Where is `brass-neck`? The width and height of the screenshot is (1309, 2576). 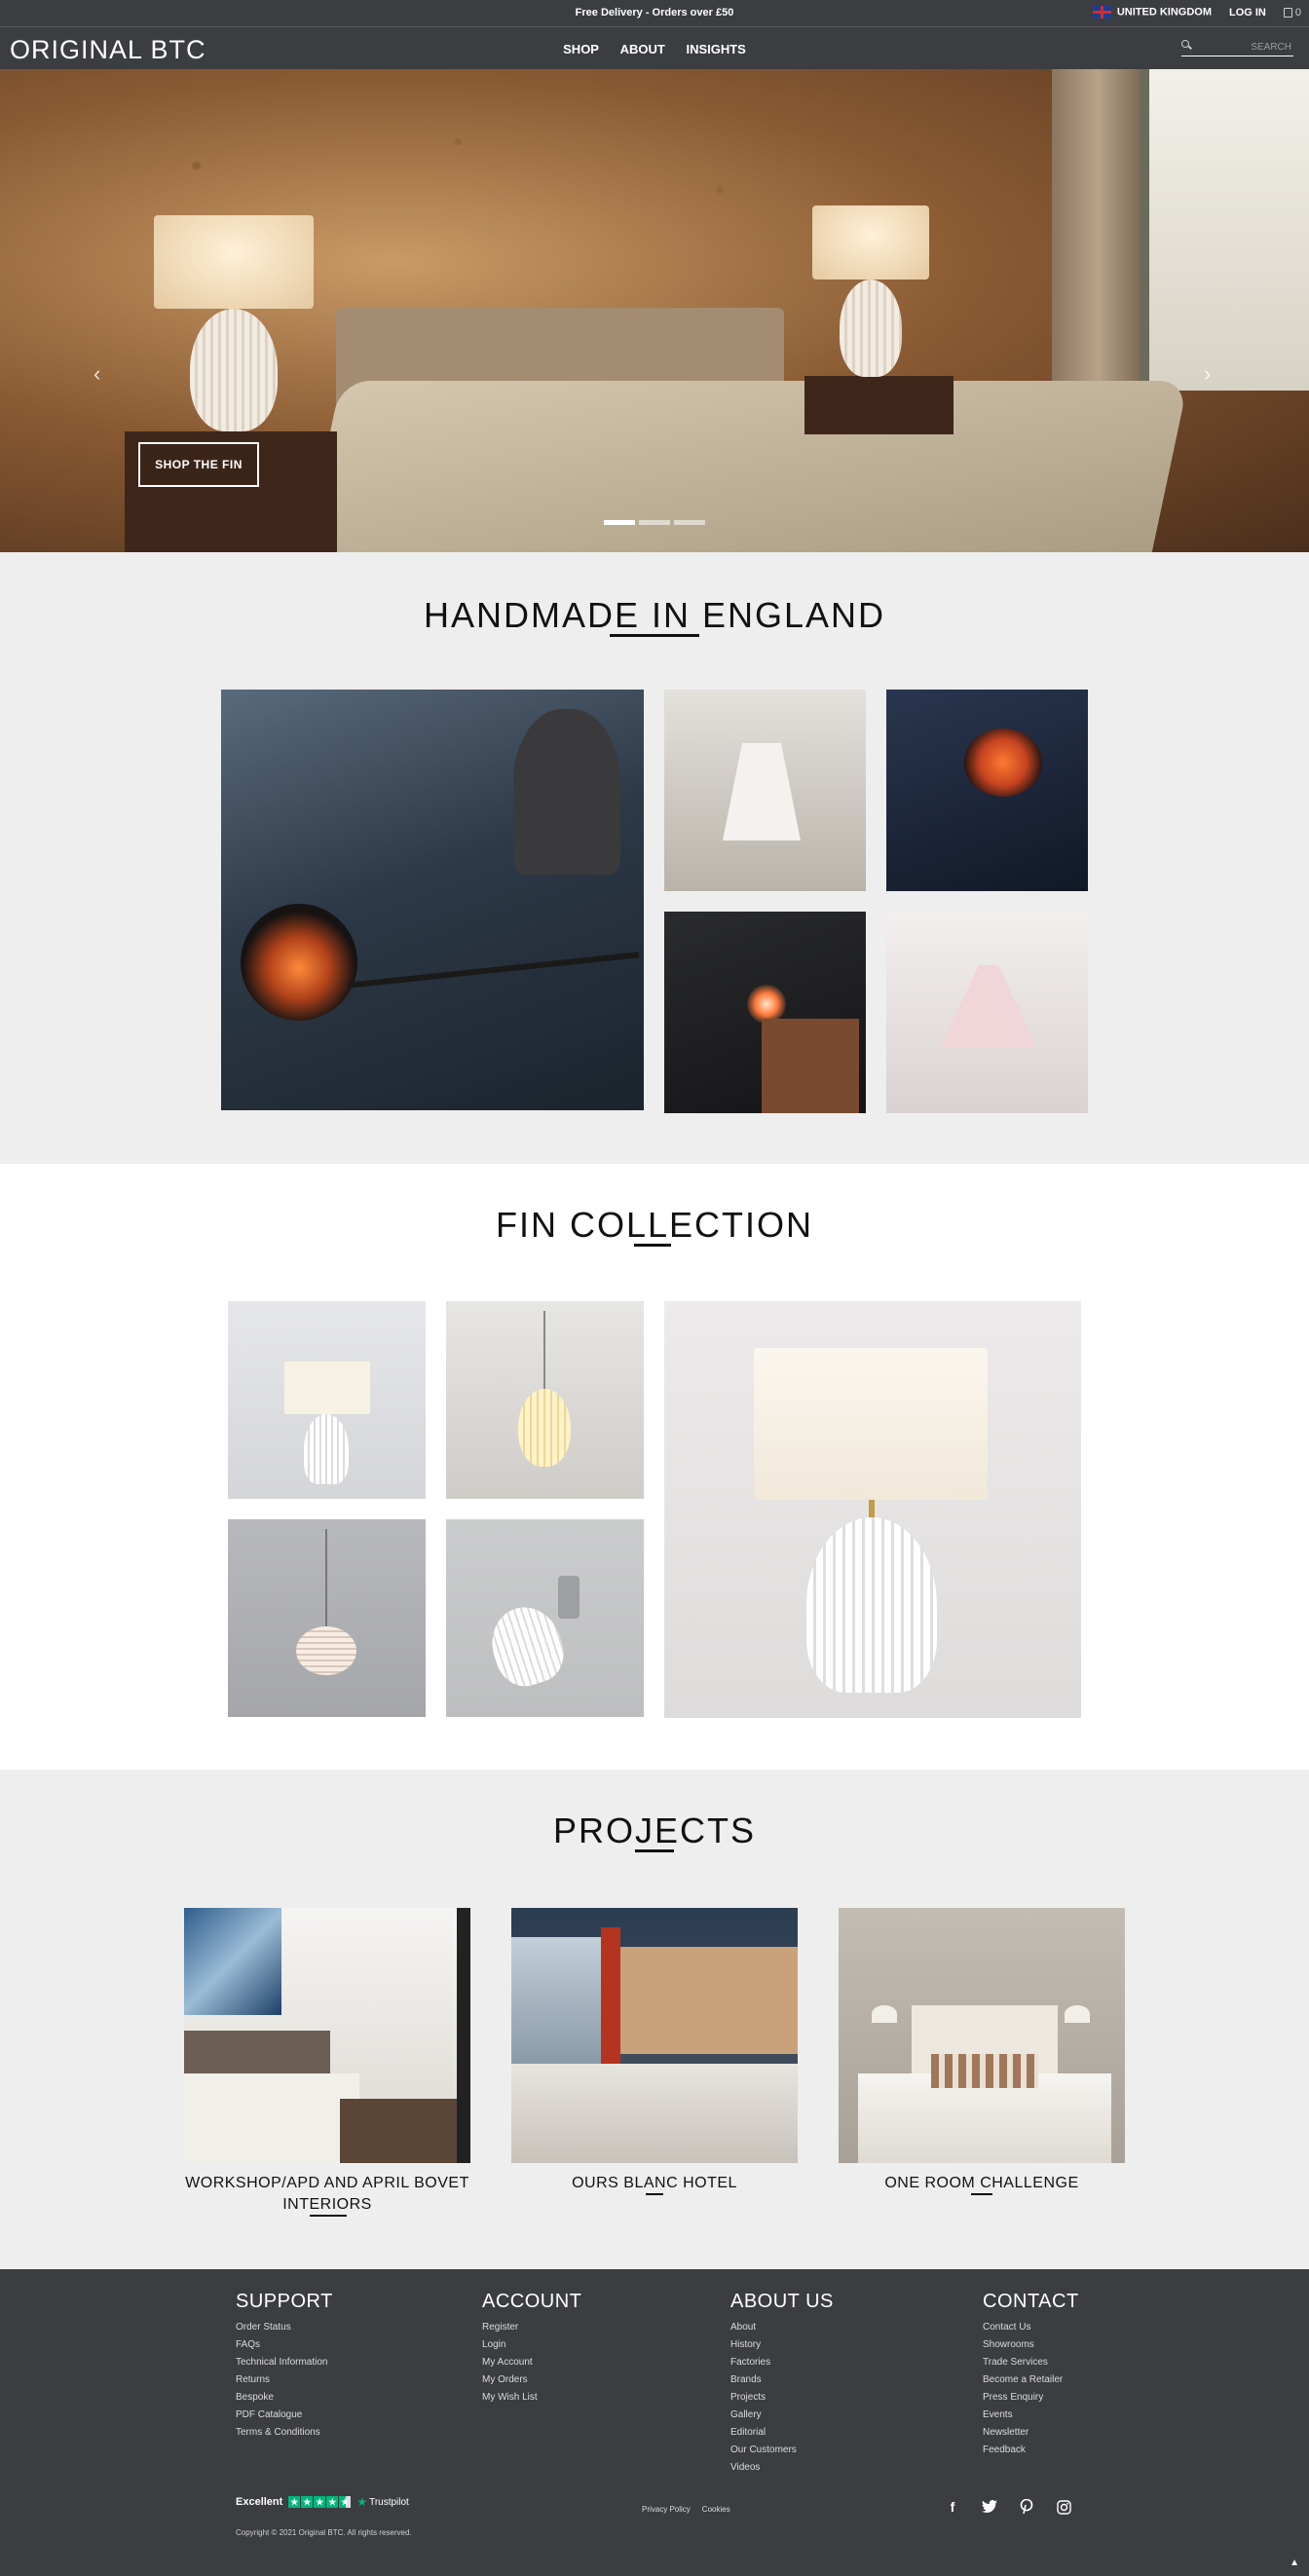
brass-neck is located at coordinates (872, 1508).